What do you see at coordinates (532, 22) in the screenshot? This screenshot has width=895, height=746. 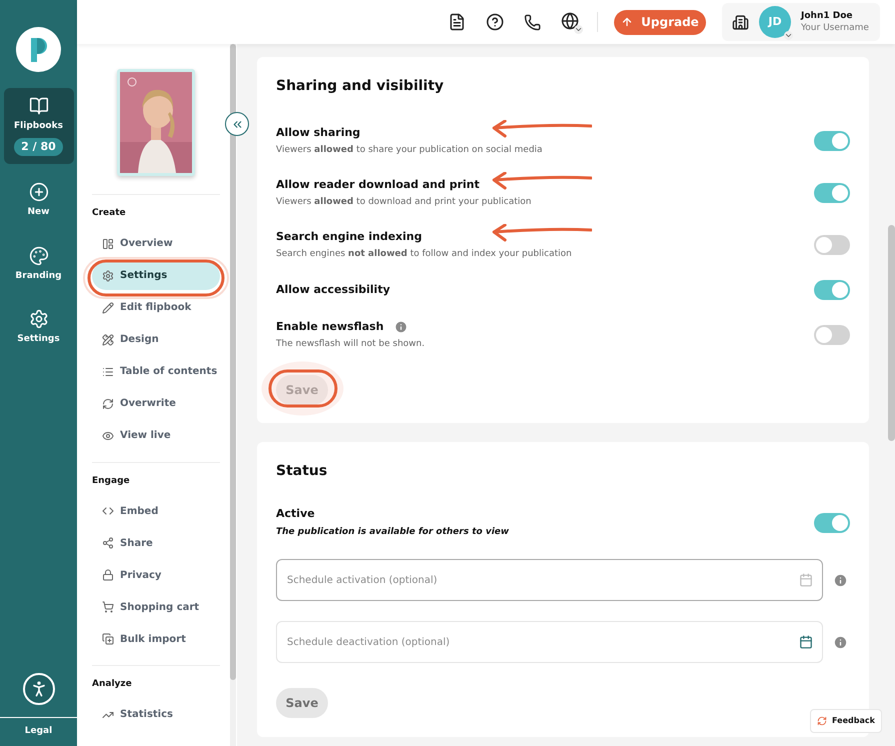 I see `phone-icon` at bounding box center [532, 22].